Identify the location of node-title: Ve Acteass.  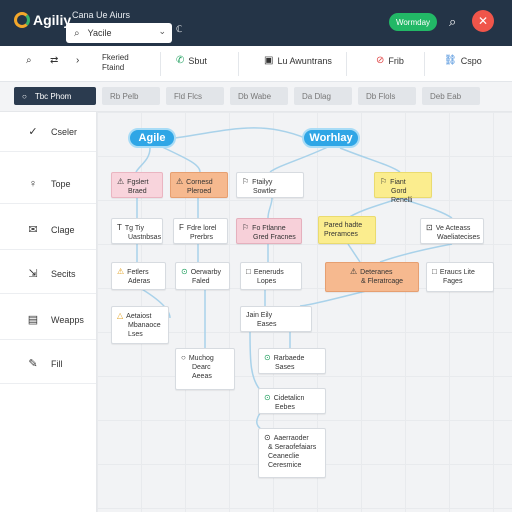
(453, 228).